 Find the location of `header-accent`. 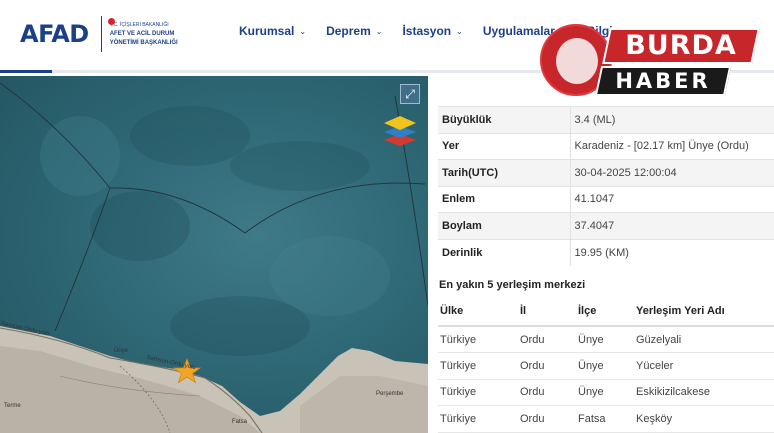

header-accent is located at coordinates (26, 71).